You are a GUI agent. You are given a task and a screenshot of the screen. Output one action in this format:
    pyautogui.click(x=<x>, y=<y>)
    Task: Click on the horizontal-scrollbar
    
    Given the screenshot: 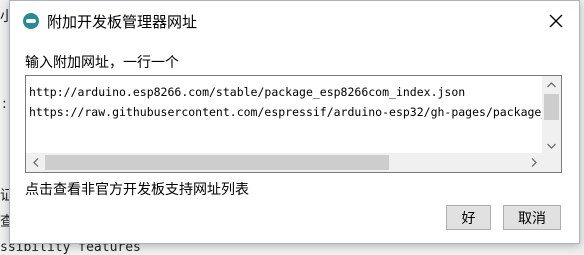 What is the action you would take?
    pyautogui.click(x=284, y=162)
    